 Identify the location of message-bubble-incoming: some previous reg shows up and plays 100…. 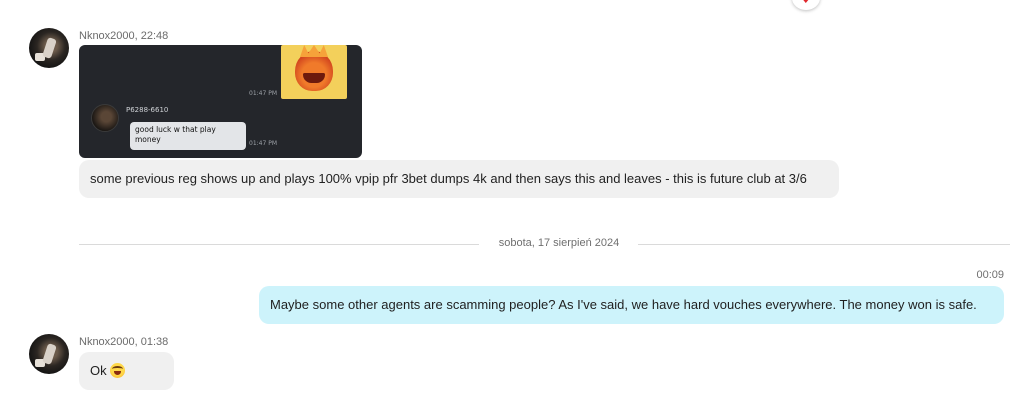
(459, 179).